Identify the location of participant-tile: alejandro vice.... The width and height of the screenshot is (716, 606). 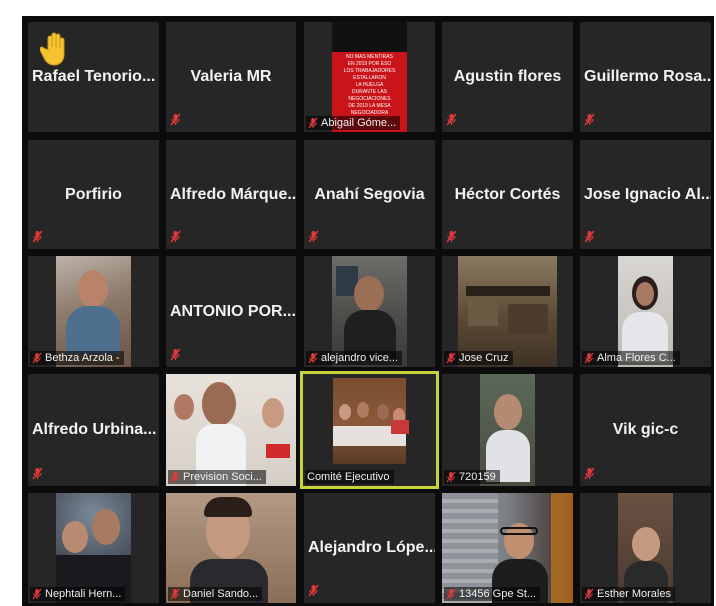
(369, 311).